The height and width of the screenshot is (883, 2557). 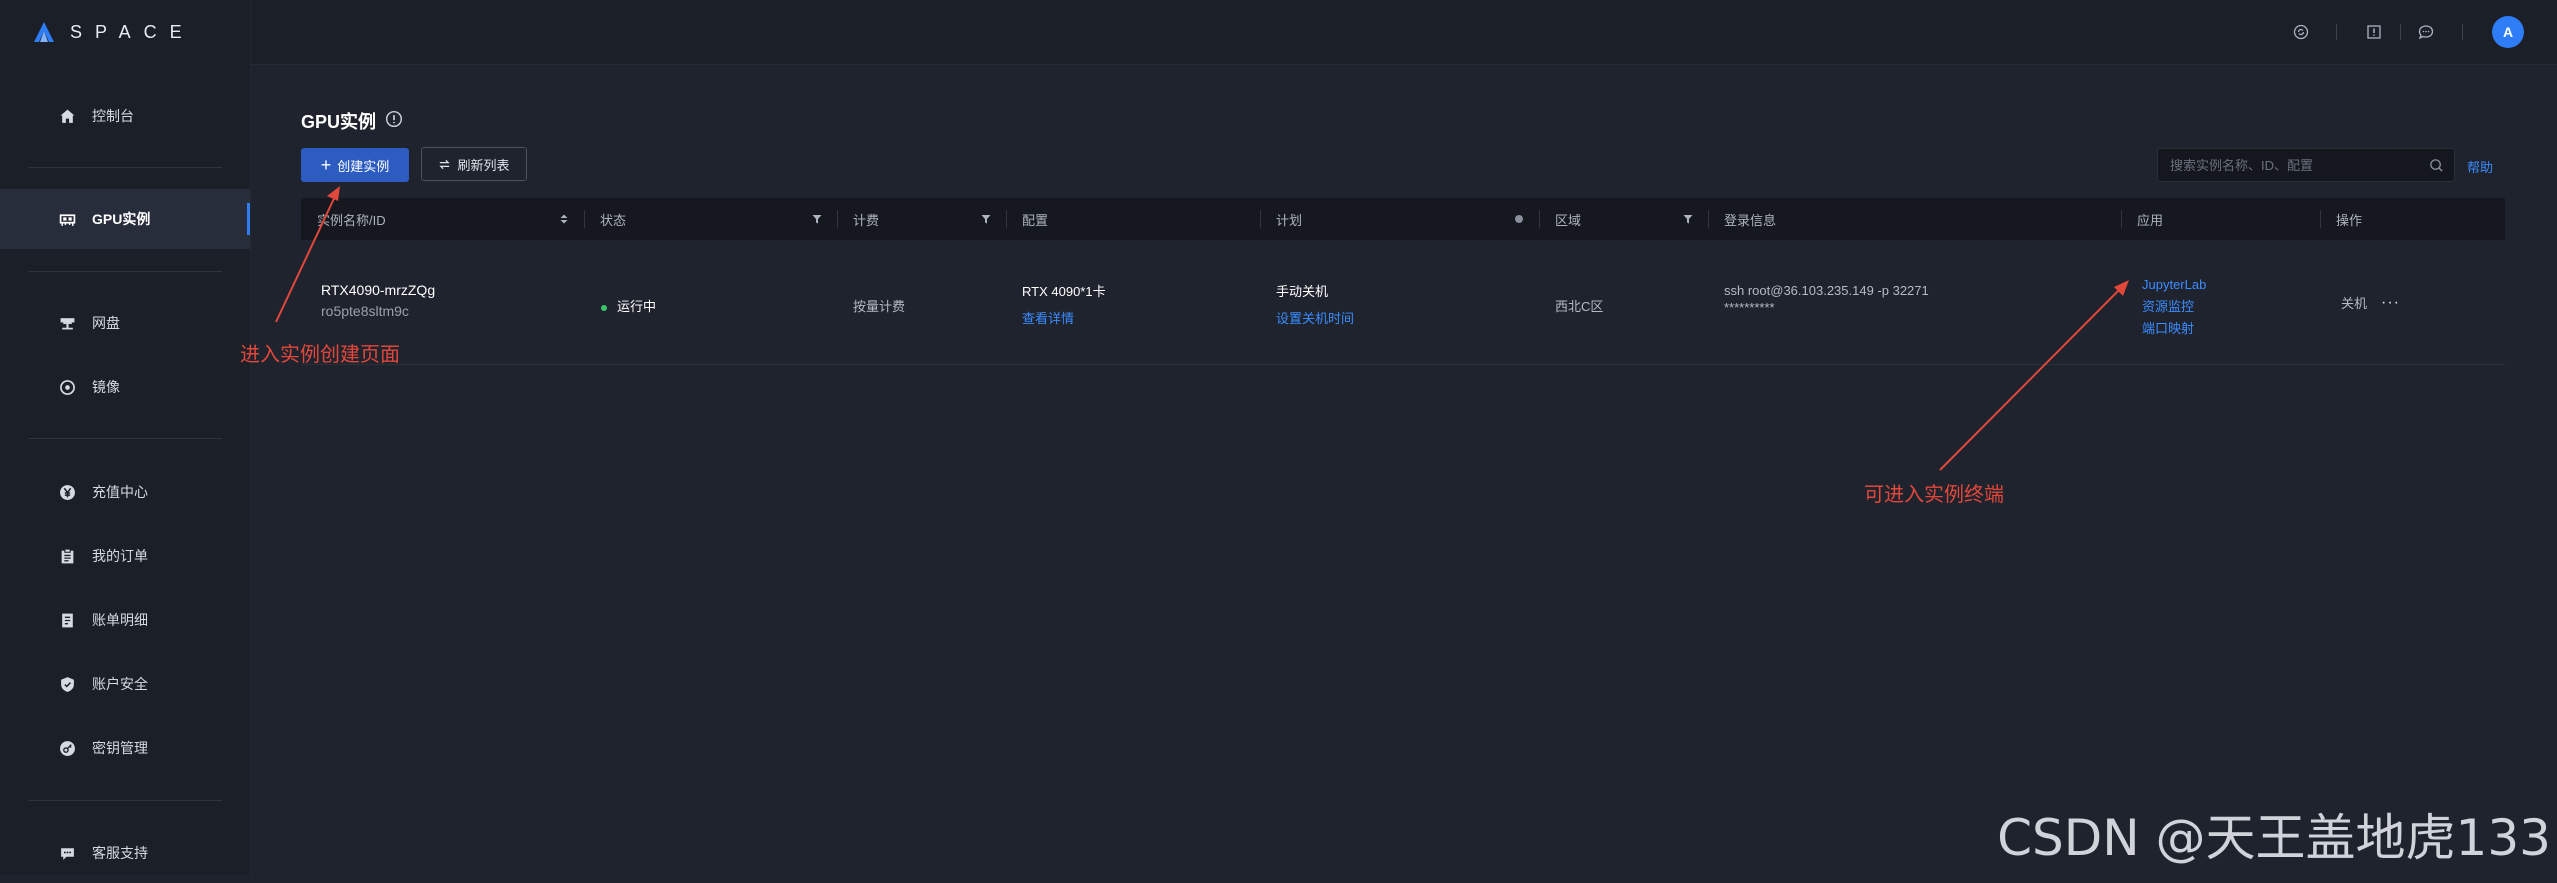 What do you see at coordinates (67, 620) in the screenshot?
I see `bill-icon` at bounding box center [67, 620].